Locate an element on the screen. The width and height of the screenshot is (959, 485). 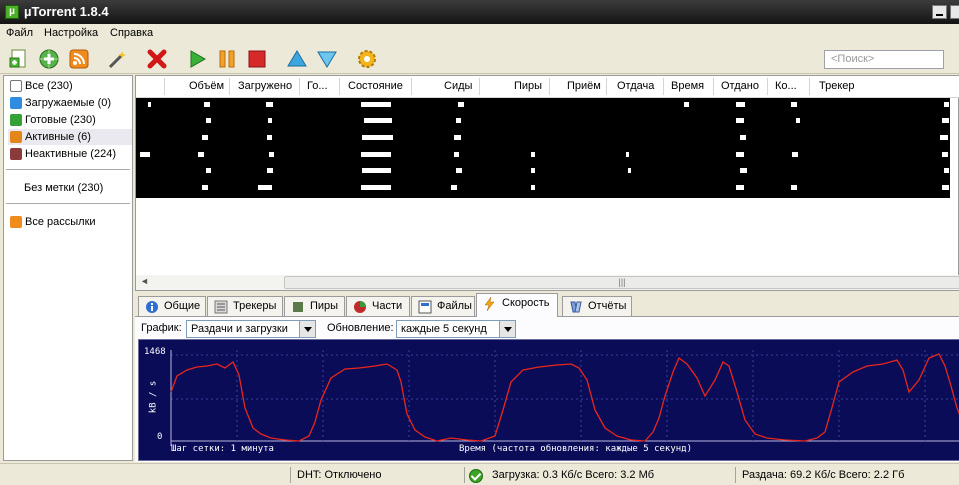
sidebar-item-all: Все (230) is located at coordinates (70, 86).